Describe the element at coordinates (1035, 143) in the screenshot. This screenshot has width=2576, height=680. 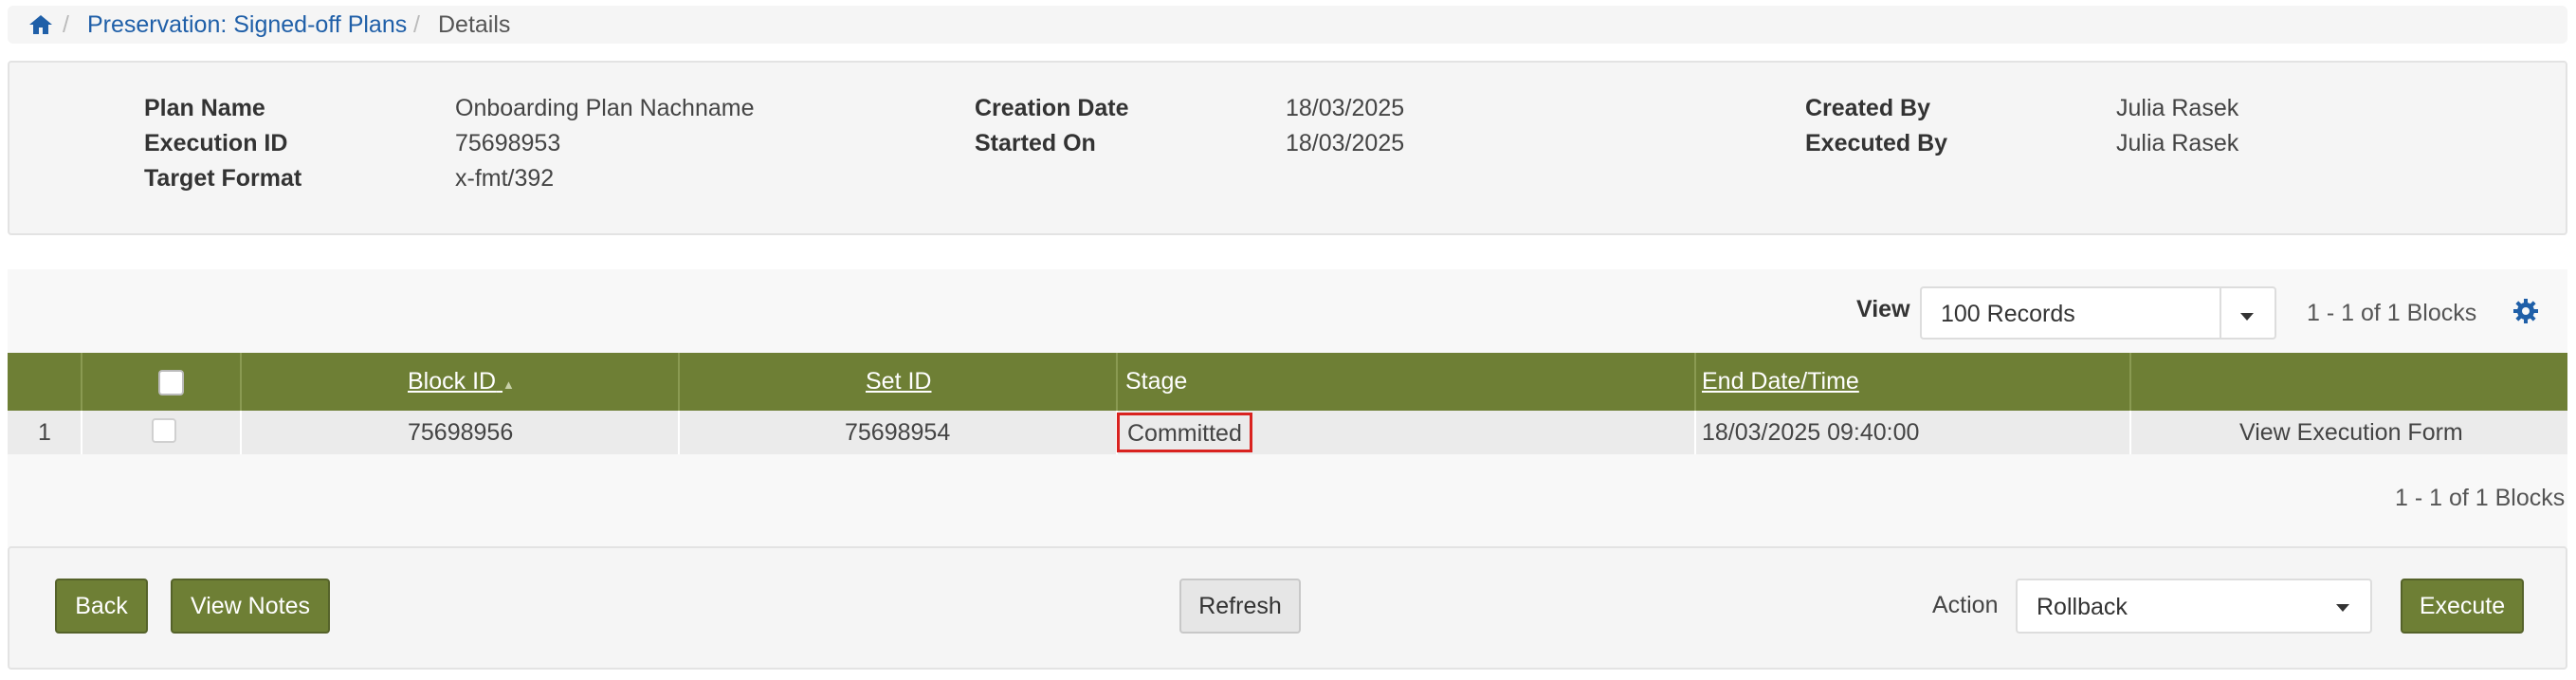
I see `started-on-label: Started On` at that location.